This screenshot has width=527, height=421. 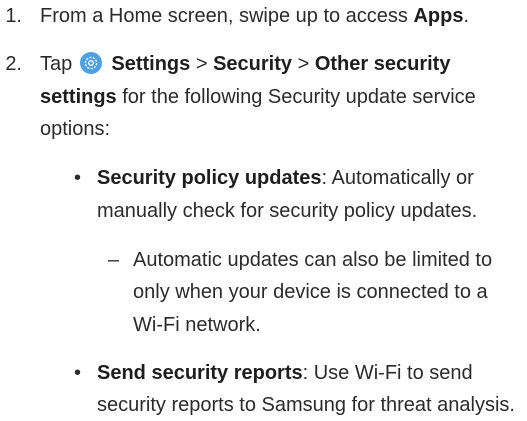 I want to click on subitem-dash: –, so click(x=114, y=260).